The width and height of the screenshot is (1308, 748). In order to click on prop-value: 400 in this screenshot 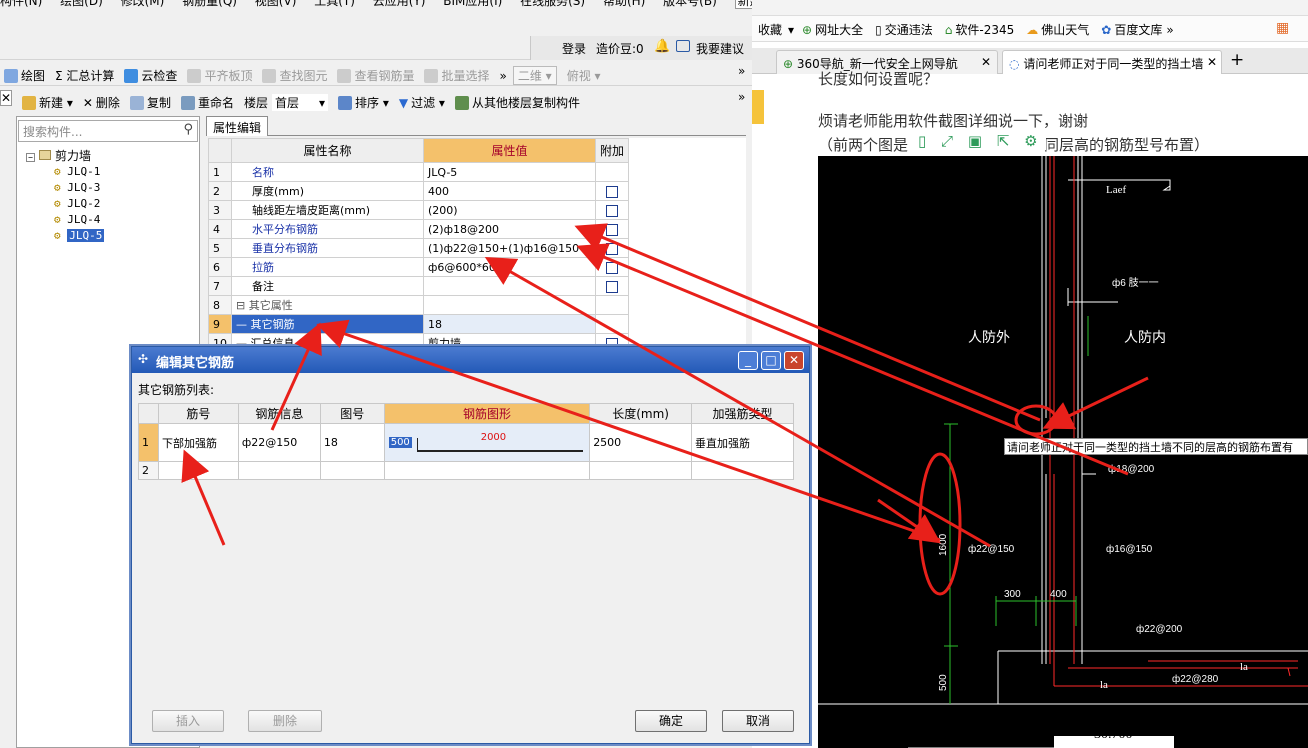, I will do `click(509, 191)`.